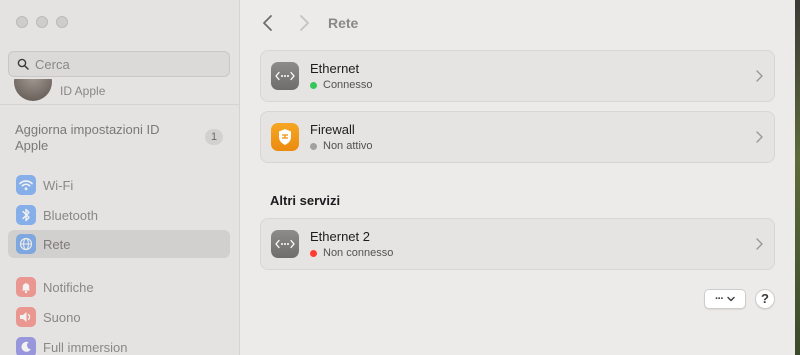  I want to click on speaker-icon, so click(26, 317).